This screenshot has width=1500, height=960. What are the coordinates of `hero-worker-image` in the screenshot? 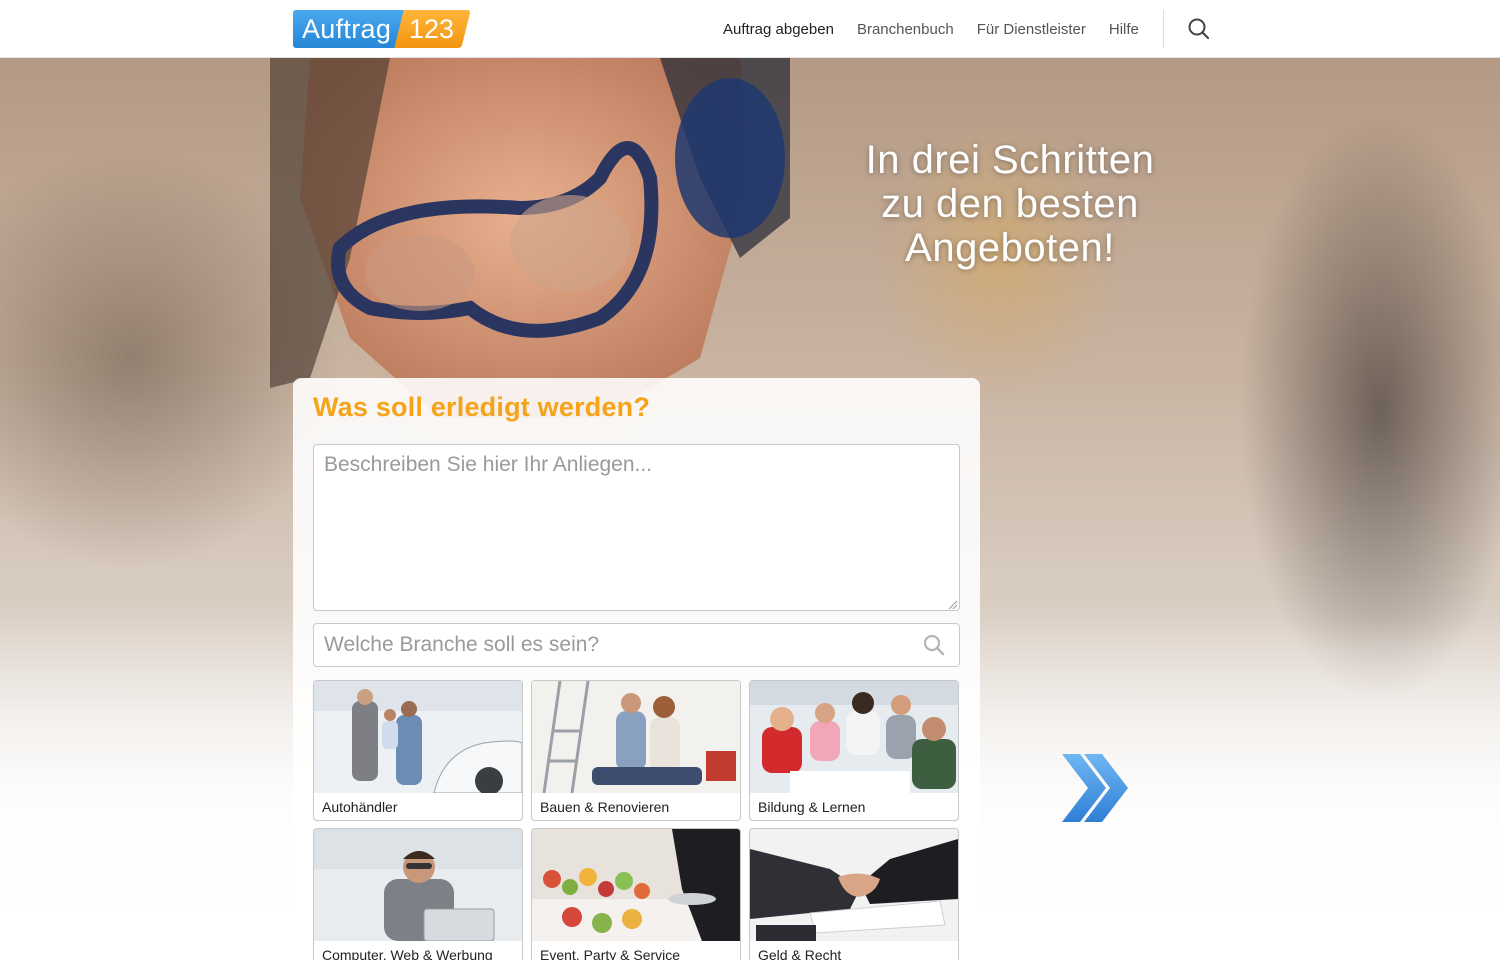 It's located at (530, 238).